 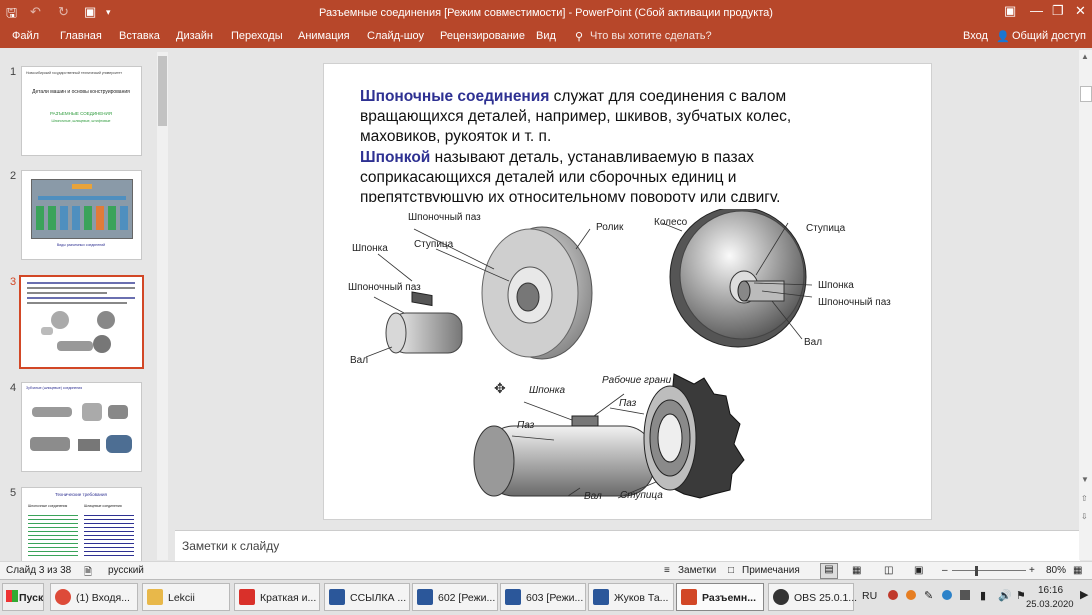 What do you see at coordinates (422, 299) in the screenshot?
I see `key-part` at bounding box center [422, 299].